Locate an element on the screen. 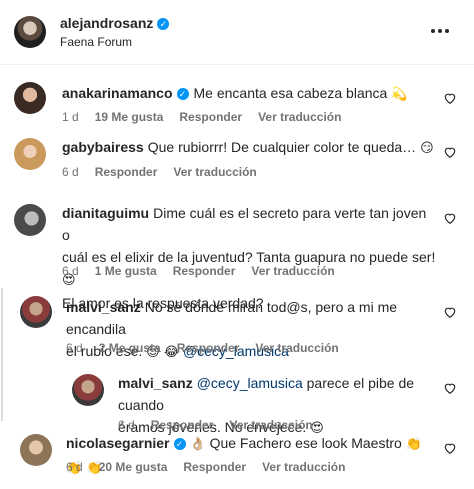  post-author: alejandrosanz ✓ is located at coordinates (115, 23).